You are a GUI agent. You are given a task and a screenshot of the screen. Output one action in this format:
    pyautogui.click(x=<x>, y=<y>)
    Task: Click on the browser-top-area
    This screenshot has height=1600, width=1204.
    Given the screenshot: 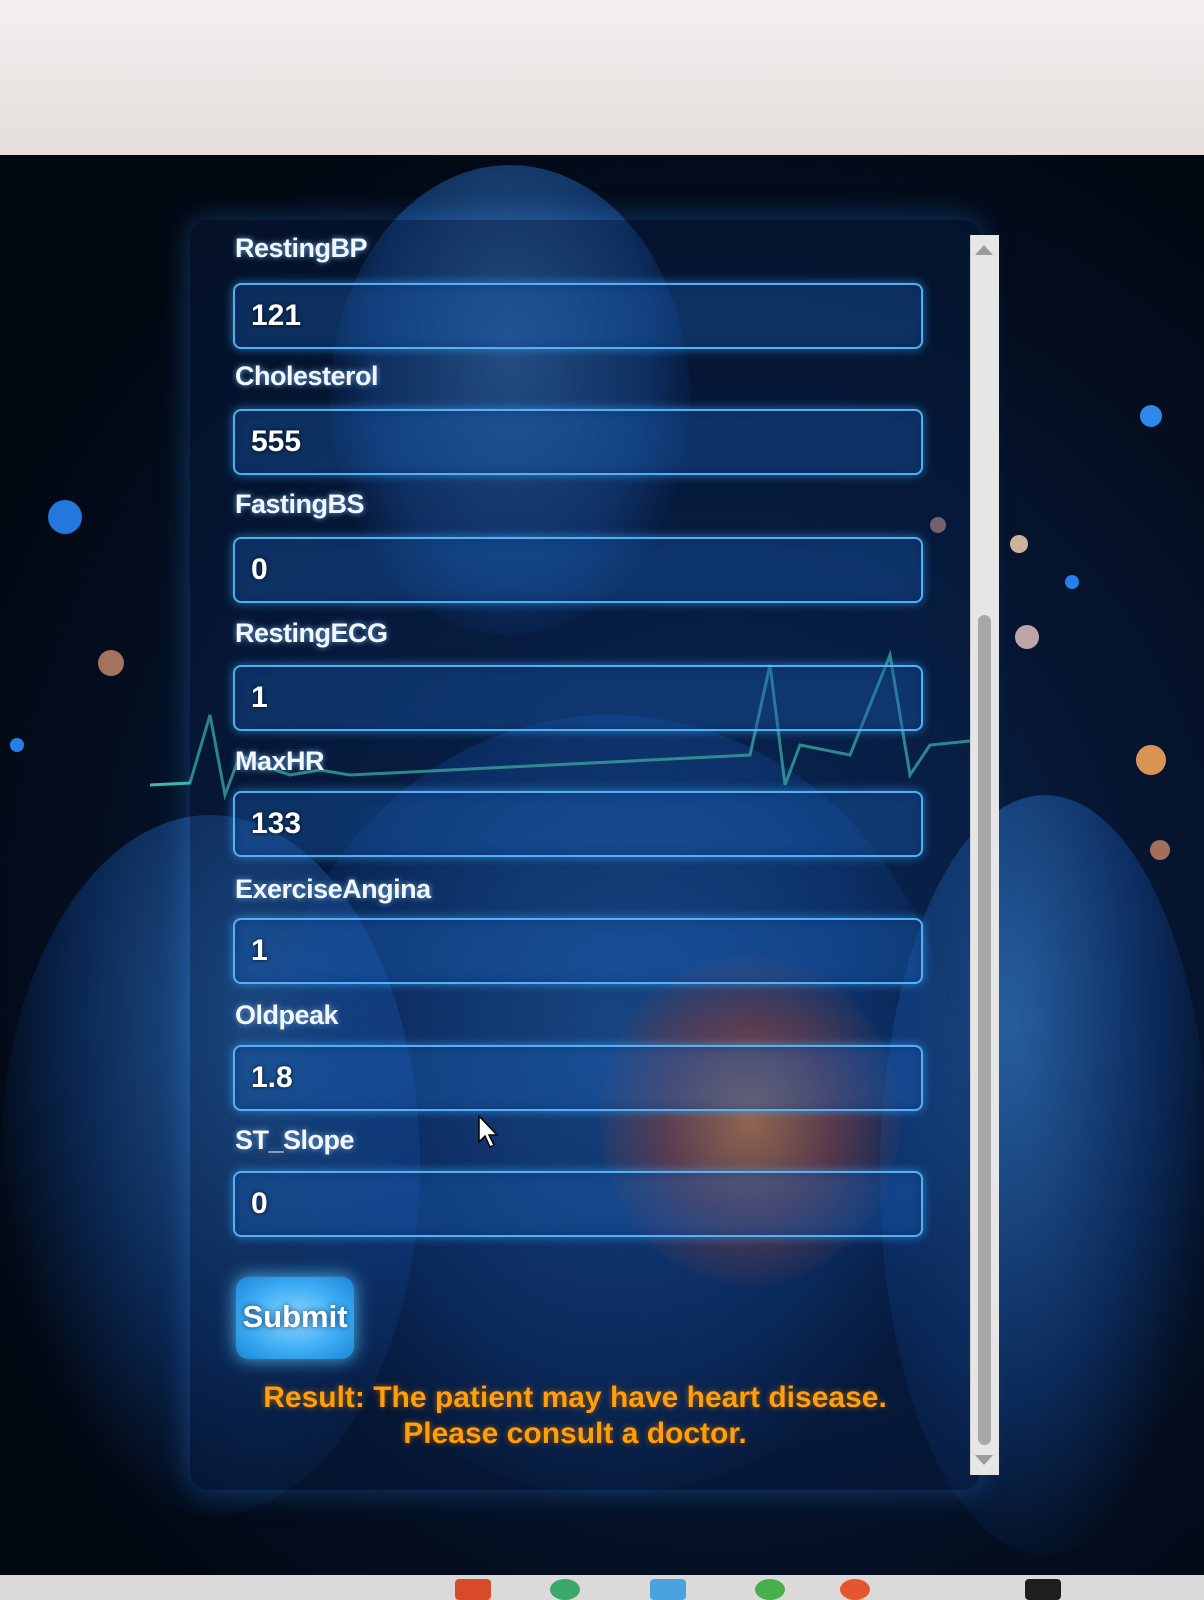 What is the action you would take?
    pyautogui.click(x=602, y=80)
    